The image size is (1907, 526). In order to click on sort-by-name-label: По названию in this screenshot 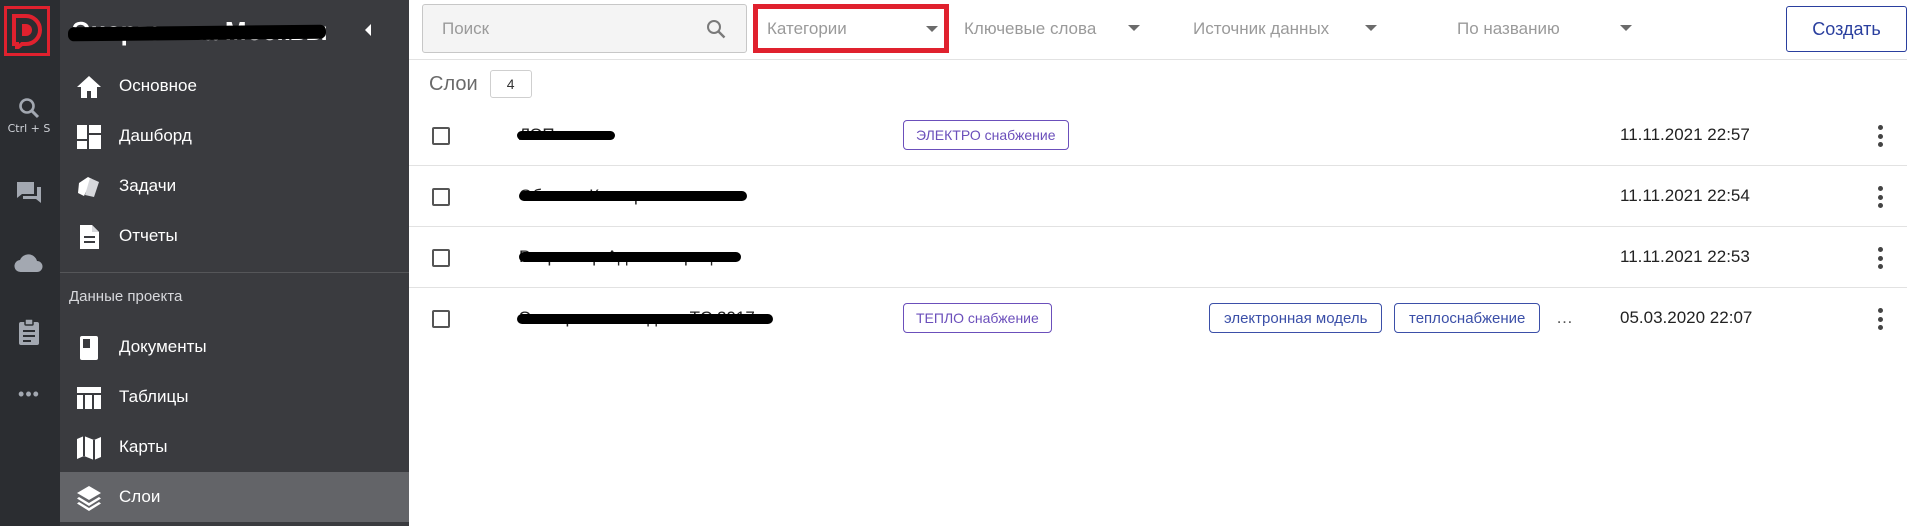, I will do `click(1508, 28)`.